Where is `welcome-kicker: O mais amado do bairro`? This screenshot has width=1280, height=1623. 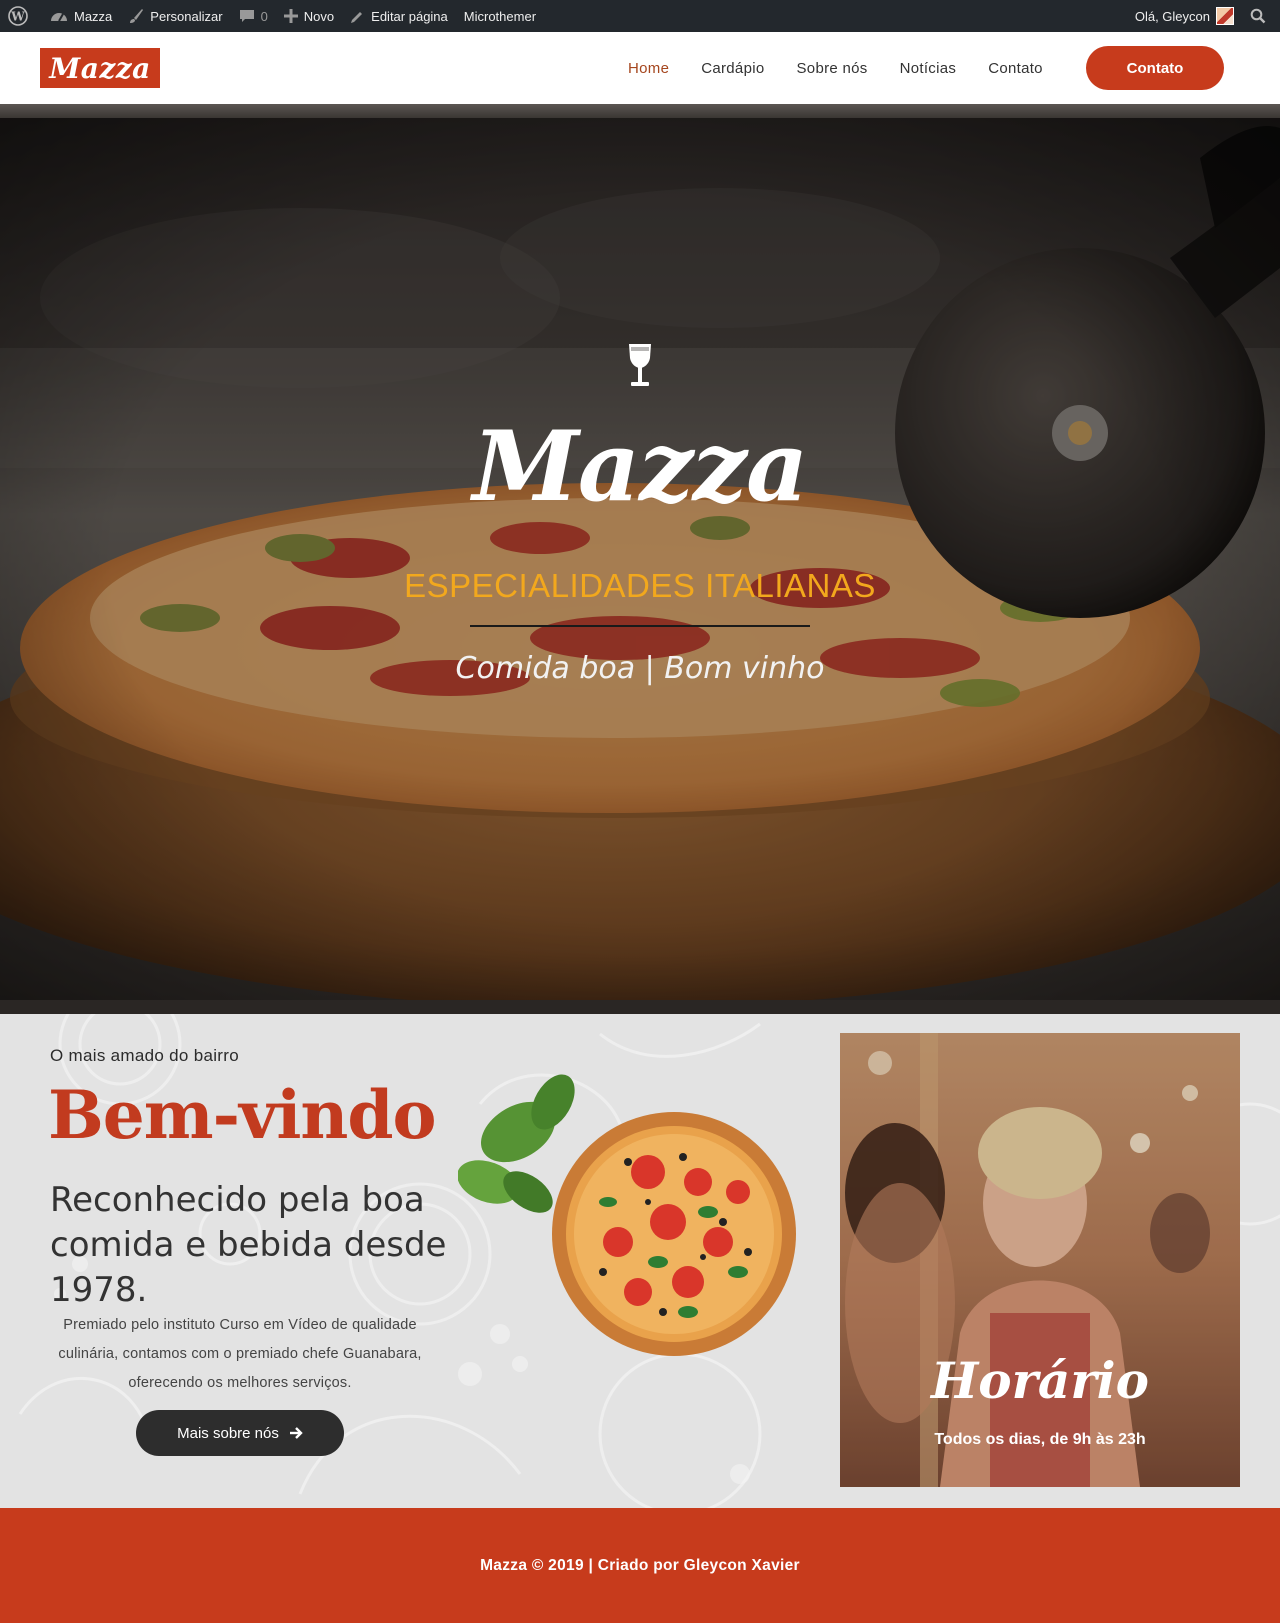 welcome-kicker: O mais amado do bairro is located at coordinates (144, 1055).